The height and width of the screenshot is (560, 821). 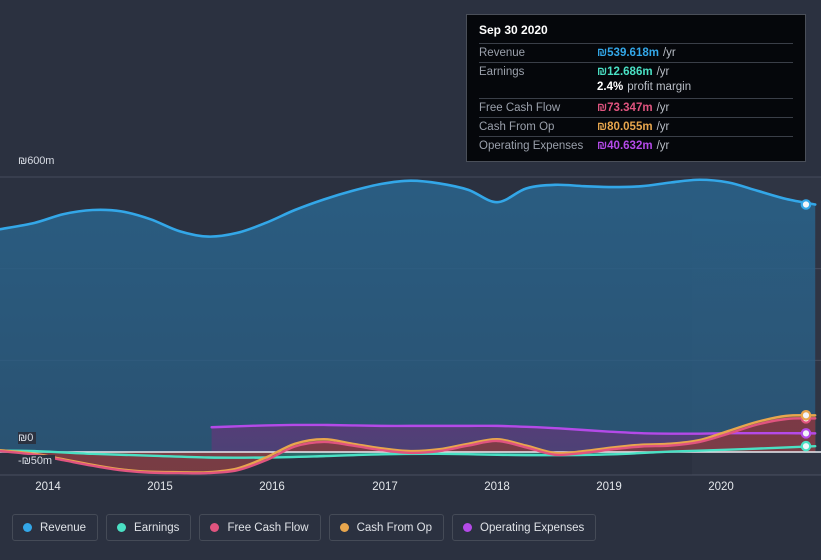 I want to click on legend-item-operating-expenses: Operating Expenses, so click(x=524, y=527).